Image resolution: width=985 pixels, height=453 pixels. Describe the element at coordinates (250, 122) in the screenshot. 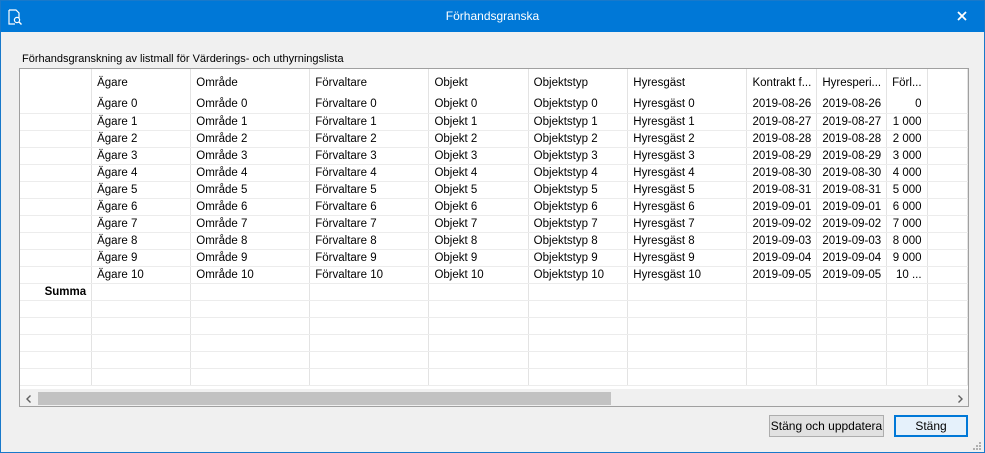

I see `table-cell: Område 1` at that location.